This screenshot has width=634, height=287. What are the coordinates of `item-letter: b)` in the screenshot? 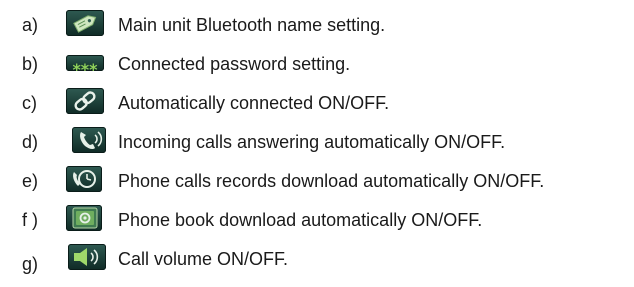 It's located at (30, 64).